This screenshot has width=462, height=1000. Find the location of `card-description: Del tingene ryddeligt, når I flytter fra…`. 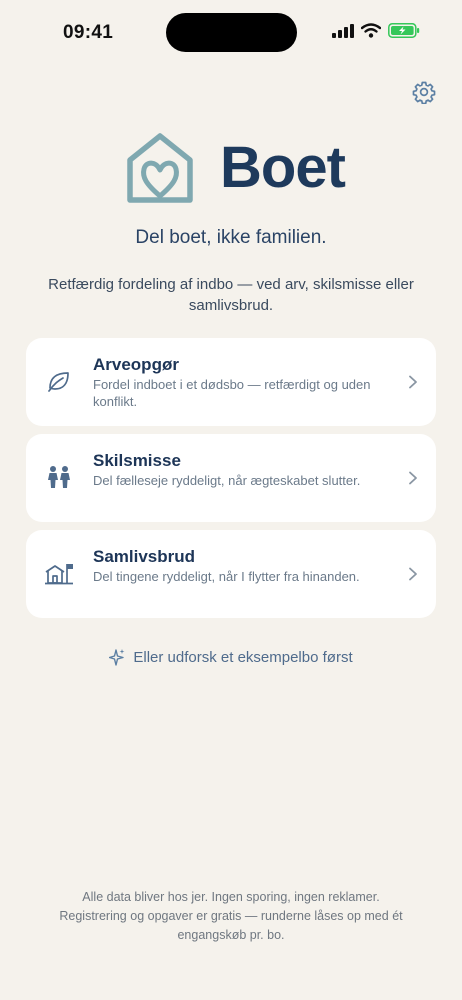

card-description: Del tingene ryddeligt, når I flytter fra… is located at coordinates (226, 576).